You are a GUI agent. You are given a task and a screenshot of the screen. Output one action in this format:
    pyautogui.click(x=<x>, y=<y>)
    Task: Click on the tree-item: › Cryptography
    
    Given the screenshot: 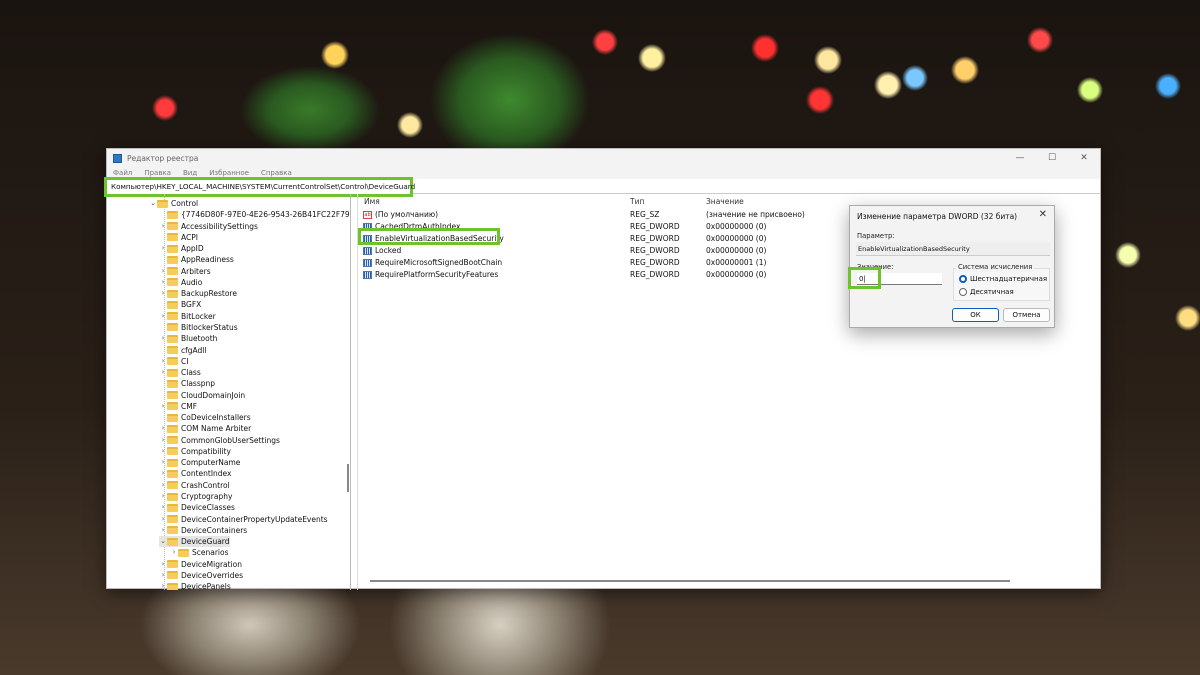 What is the action you would take?
    pyautogui.click(x=196, y=496)
    